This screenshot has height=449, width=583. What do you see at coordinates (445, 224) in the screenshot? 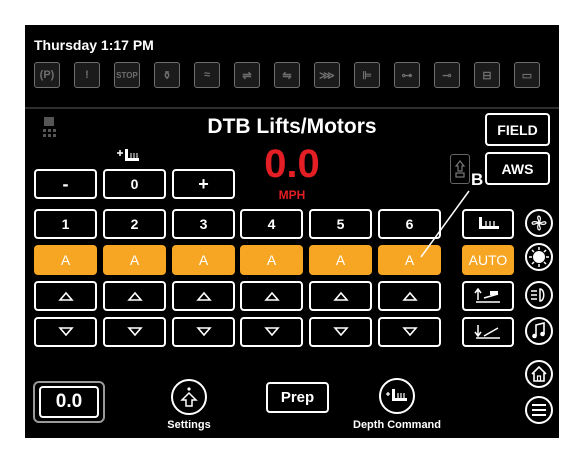
I see `callout-line` at bounding box center [445, 224].